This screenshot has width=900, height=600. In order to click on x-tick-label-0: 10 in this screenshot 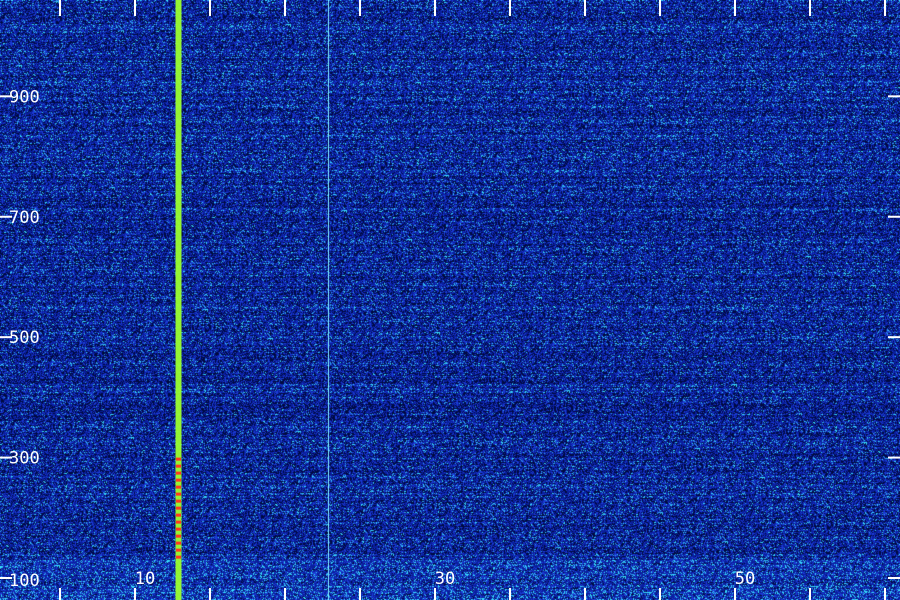, I will do `click(145, 579)`.